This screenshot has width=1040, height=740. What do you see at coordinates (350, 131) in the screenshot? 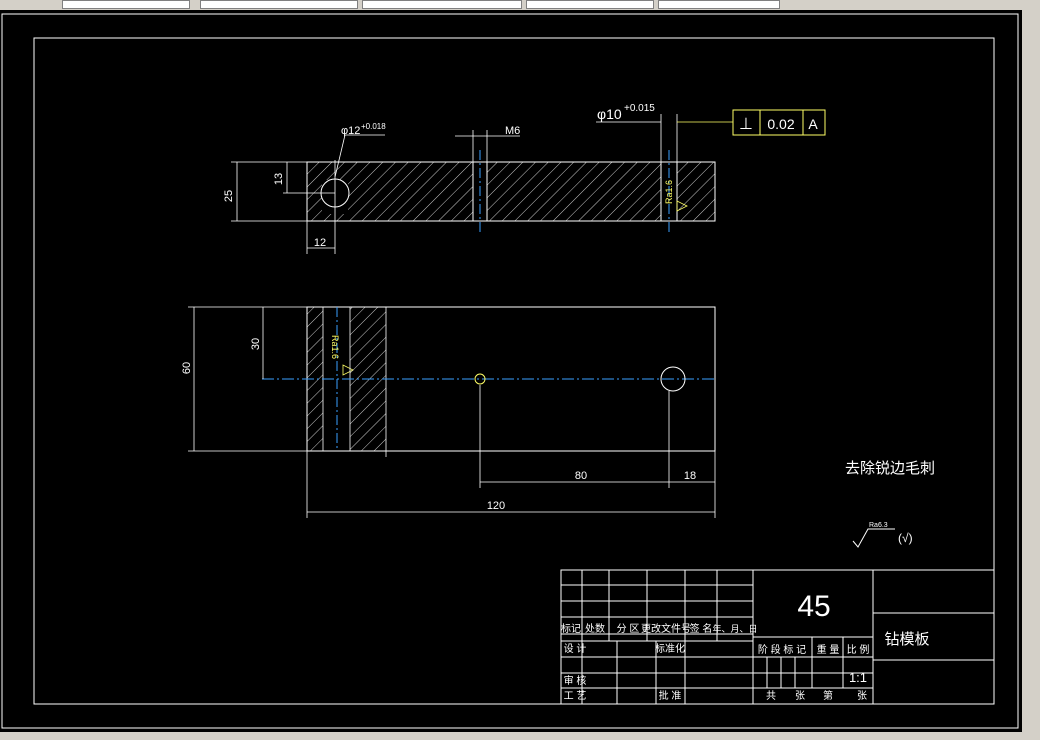
I see `dim-hole-top: φ12` at bounding box center [350, 131].